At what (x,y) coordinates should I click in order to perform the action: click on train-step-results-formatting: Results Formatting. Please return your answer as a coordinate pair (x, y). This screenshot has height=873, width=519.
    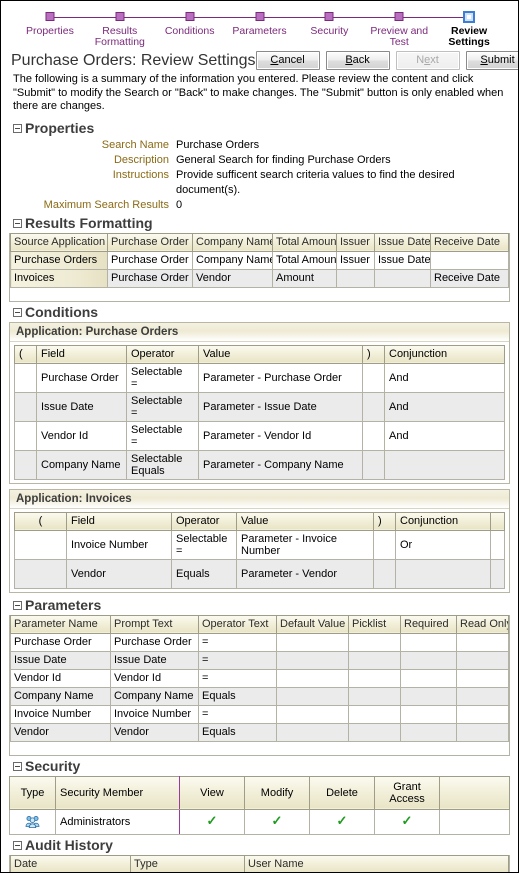
    Looking at the image, I should click on (137, 29).